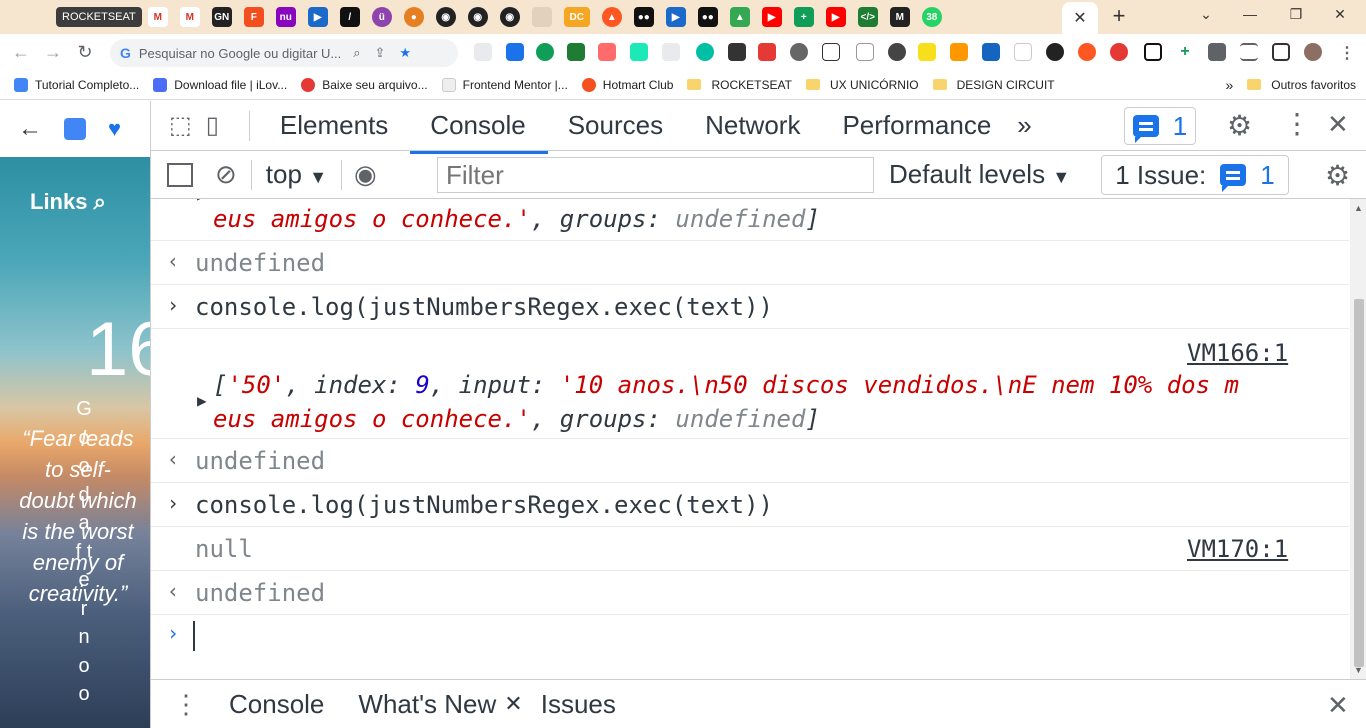 The image size is (1366, 728). Describe the element at coordinates (1297, 123) in the screenshot. I see `more-menu-icon: ⋮` at that location.